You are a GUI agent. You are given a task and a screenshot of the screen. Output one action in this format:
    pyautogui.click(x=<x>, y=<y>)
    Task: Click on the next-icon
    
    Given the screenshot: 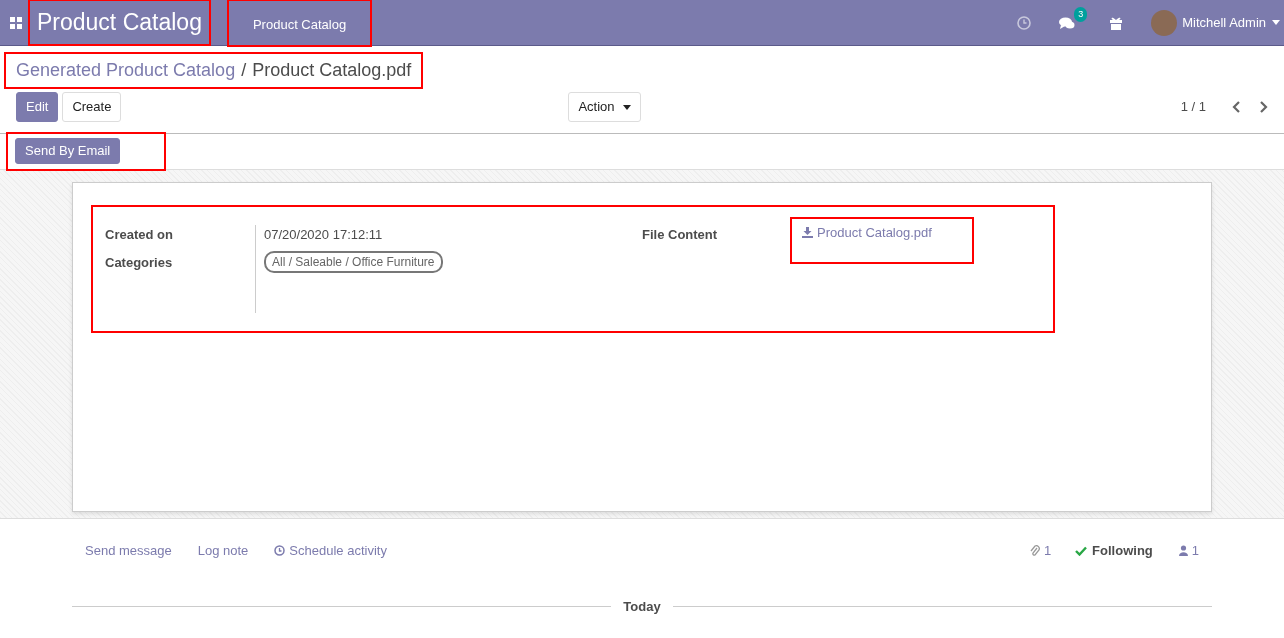 What is the action you would take?
    pyautogui.click(x=1263, y=107)
    